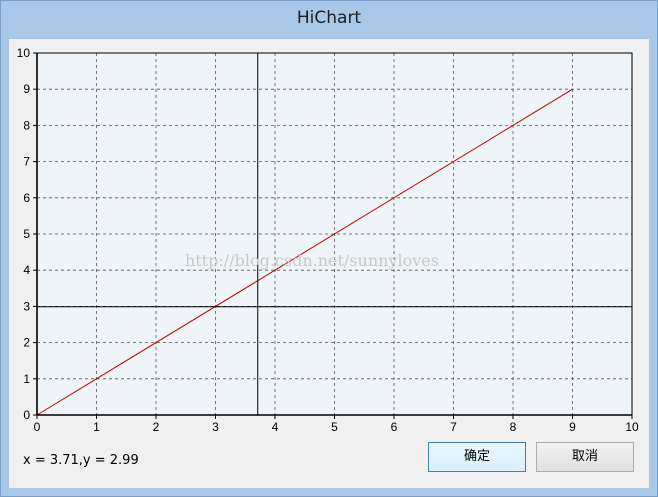 This screenshot has height=497, width=658. What do you see at coordinates (26, 234) in the screenshot?
I see `y-tick-label: 5` at bounding box center [26, 234].